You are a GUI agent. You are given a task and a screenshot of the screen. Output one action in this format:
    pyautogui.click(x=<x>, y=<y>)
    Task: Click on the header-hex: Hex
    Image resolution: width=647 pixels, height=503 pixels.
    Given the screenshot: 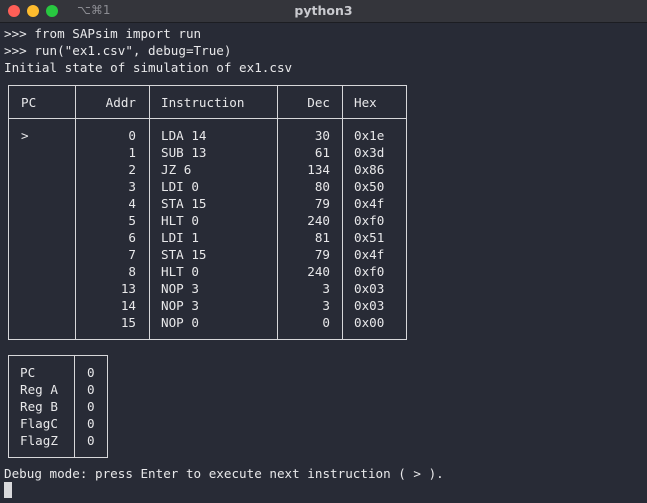 What is the action you would take?
    pyautogui.click(x=374, y=102)
    